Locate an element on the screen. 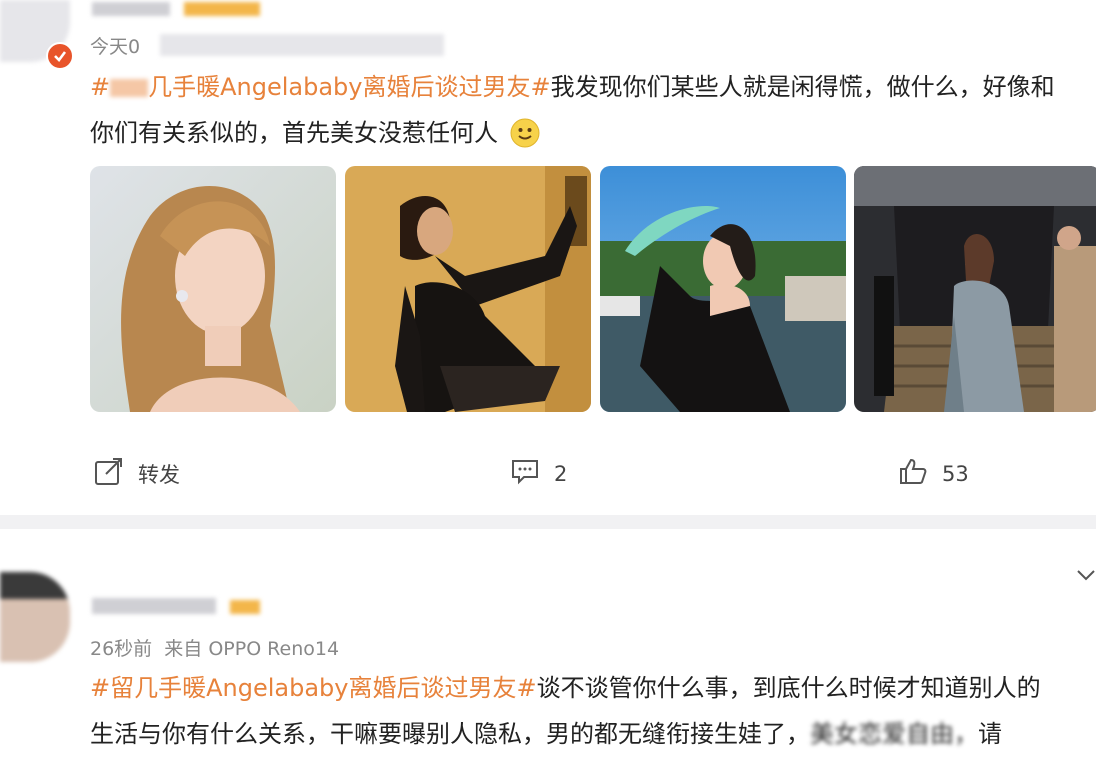 Image resolution: width=1096 pixels, height=766 pixels. post-divider is located at coordinates (548, 522).